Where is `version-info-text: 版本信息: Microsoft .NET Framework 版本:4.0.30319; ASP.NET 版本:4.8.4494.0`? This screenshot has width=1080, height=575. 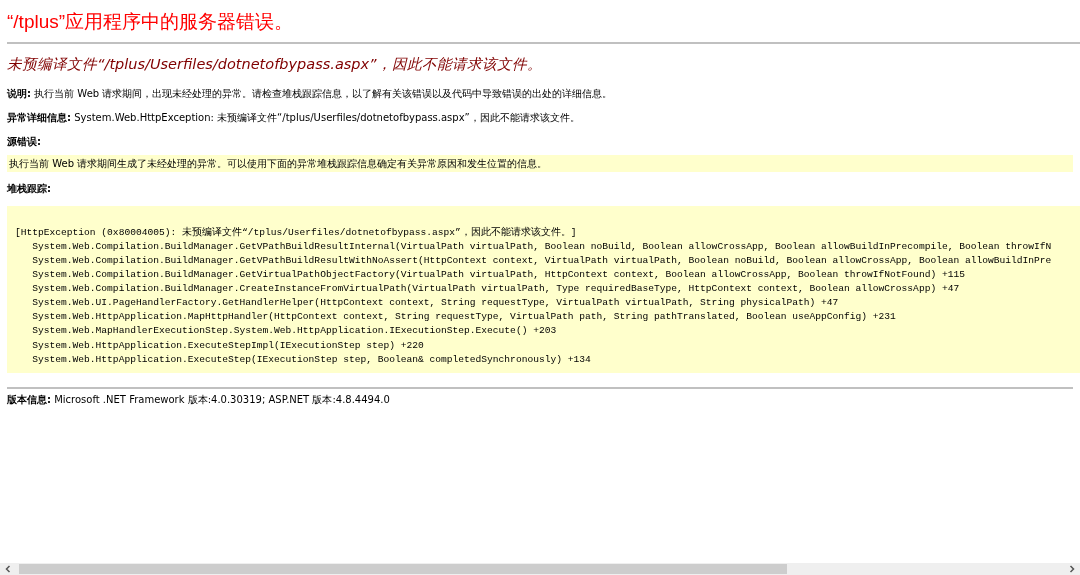 version-info-text: 版本信息: Microsoft .NET Framework 版本:4.0.30319; ASP.NET 版本:4.8.4494.0 is located at coordinates (198, 399).